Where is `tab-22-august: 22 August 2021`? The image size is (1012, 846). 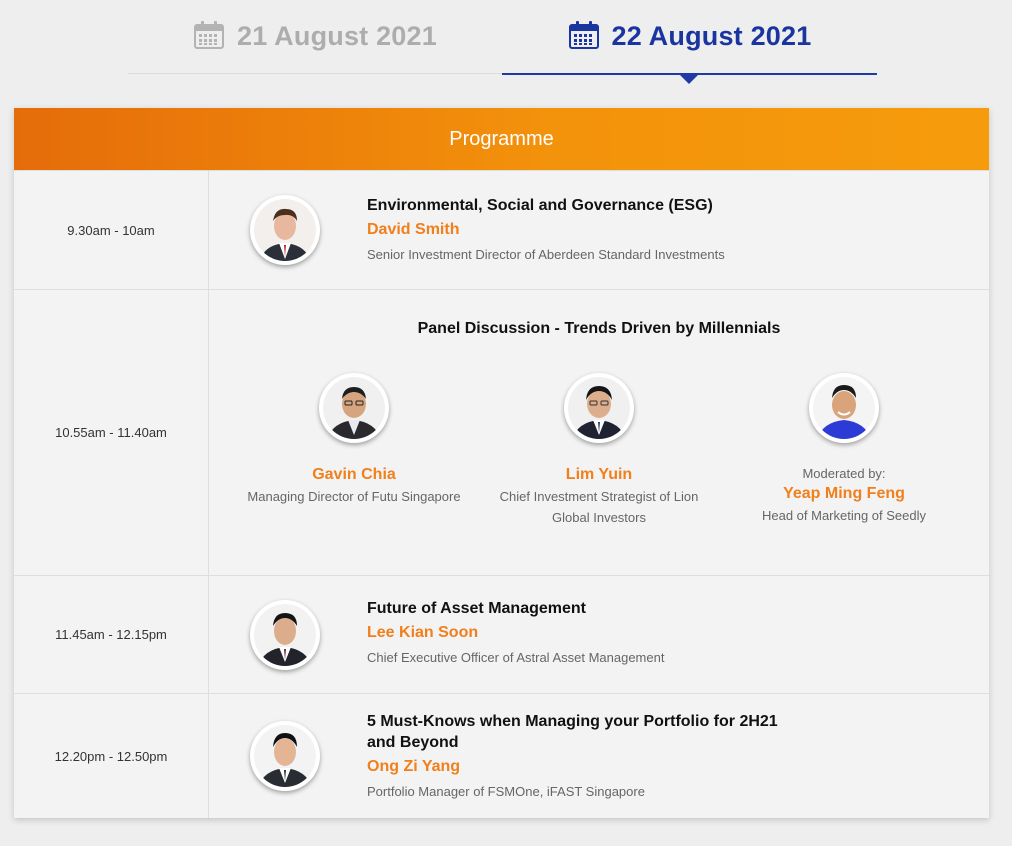 tab-22-august: 22 August 2021 is located at coordinates (689, 37).